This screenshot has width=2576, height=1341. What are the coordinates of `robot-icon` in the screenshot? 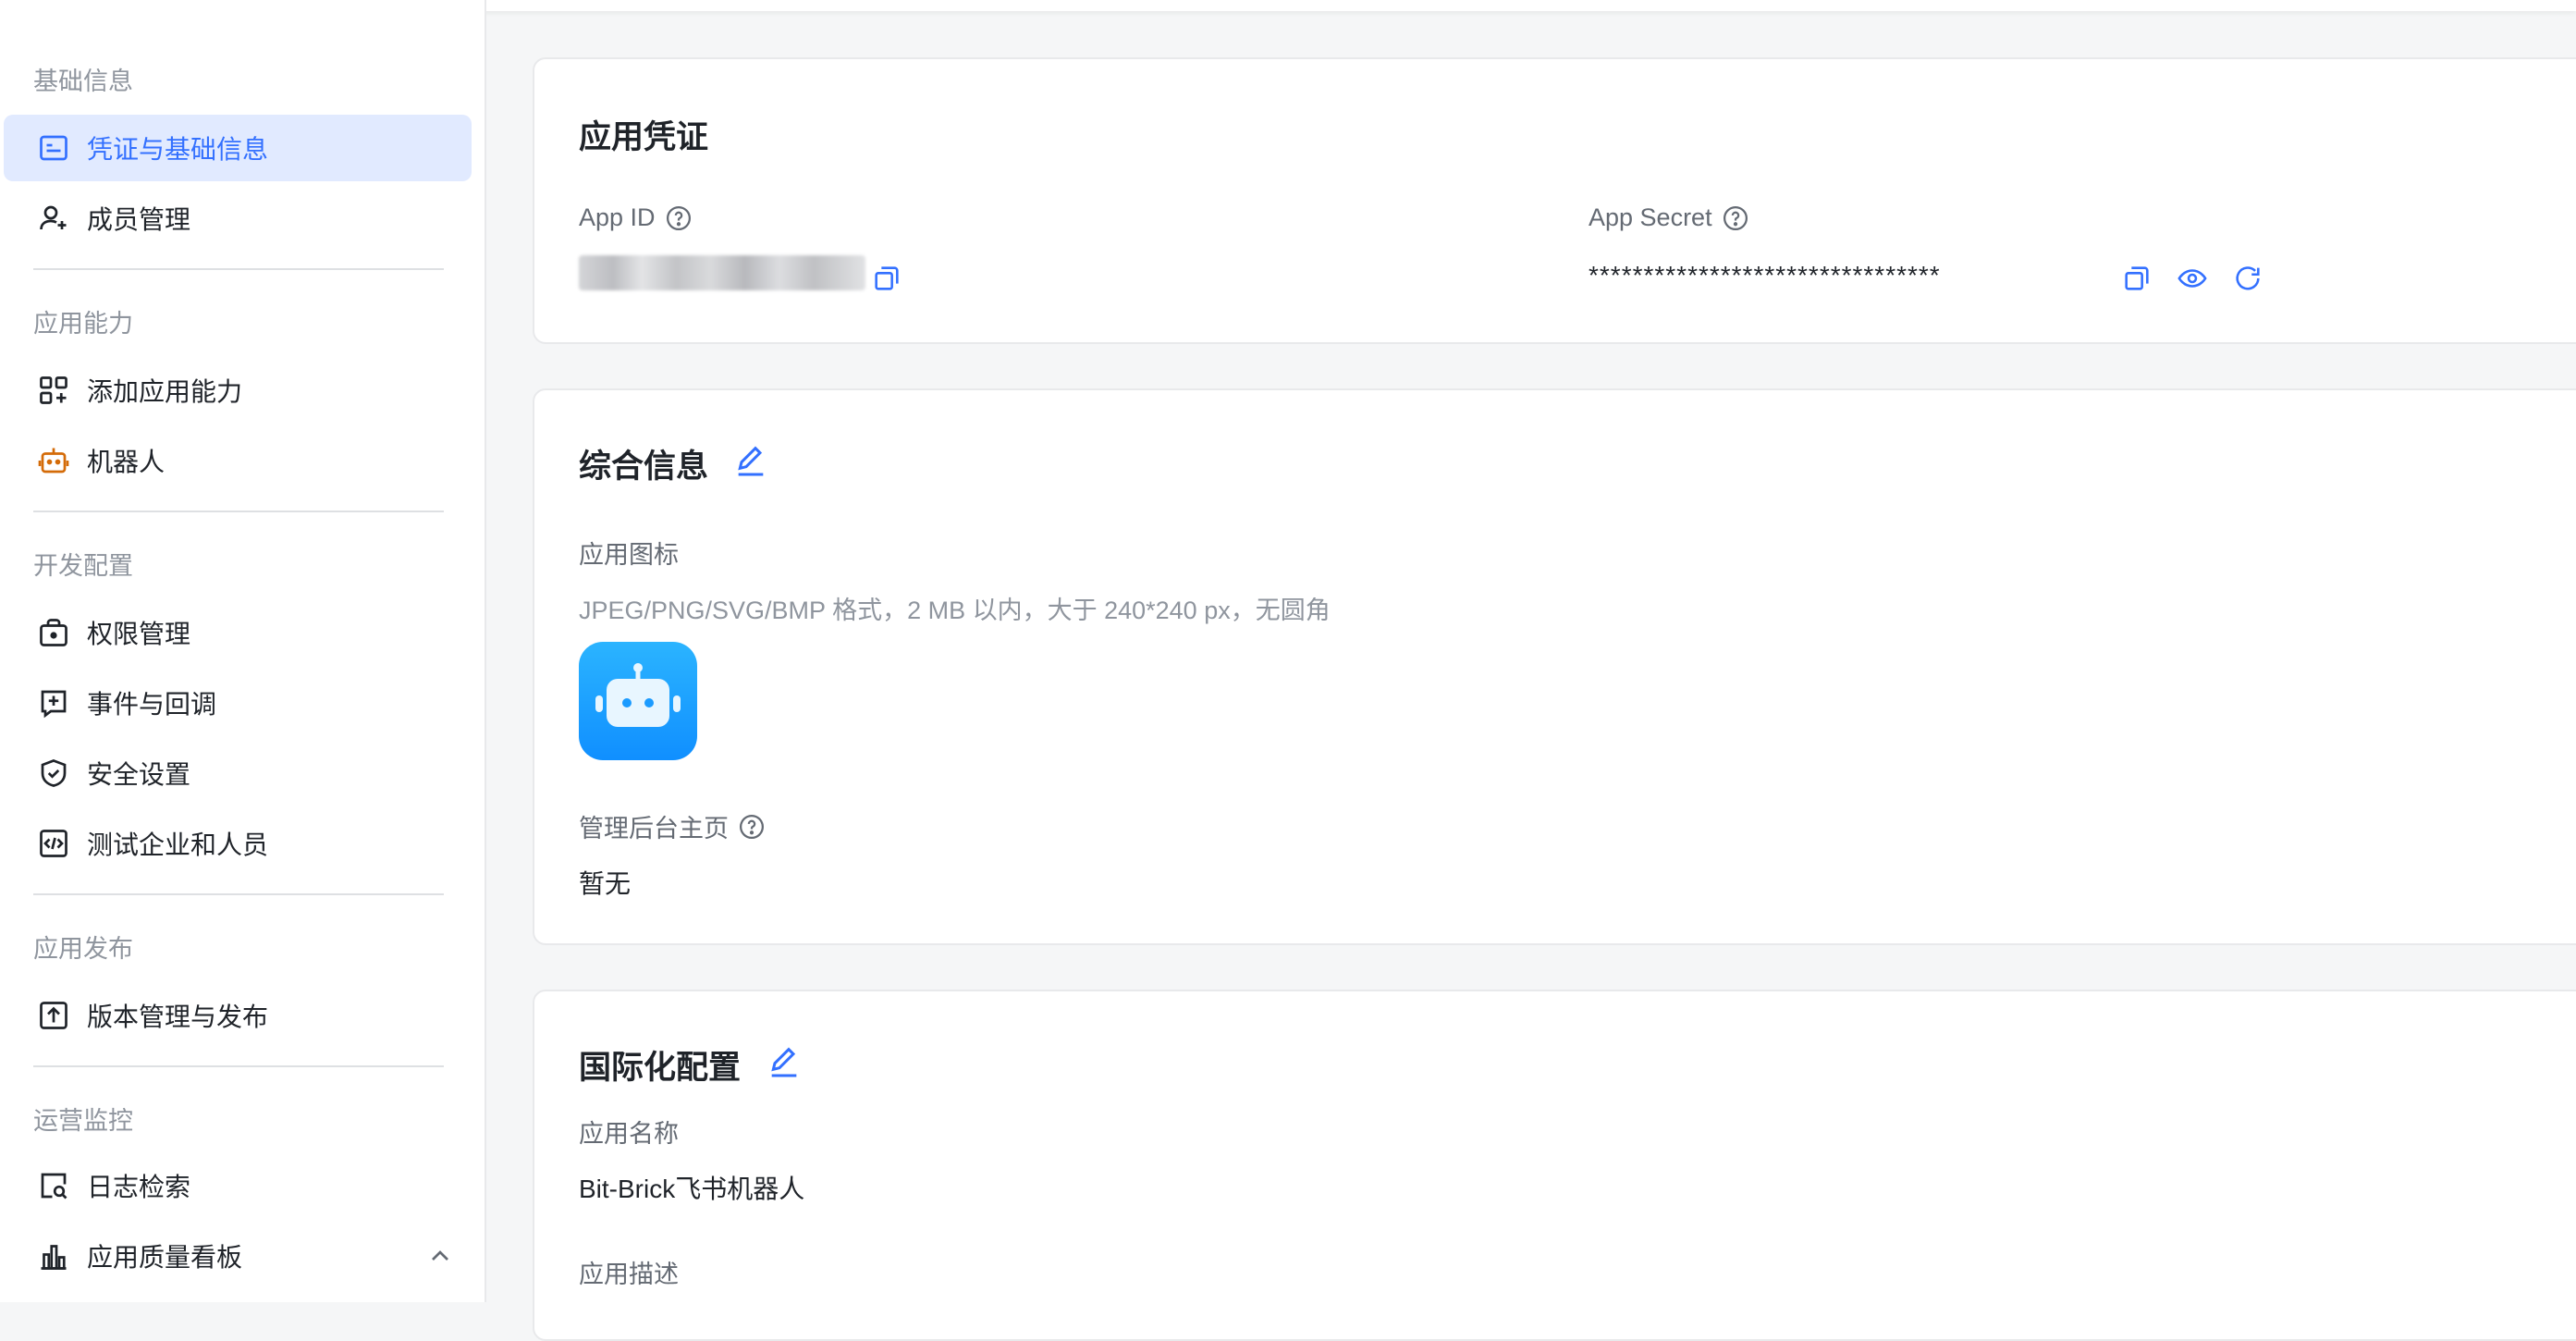 It's located at (54, 460).